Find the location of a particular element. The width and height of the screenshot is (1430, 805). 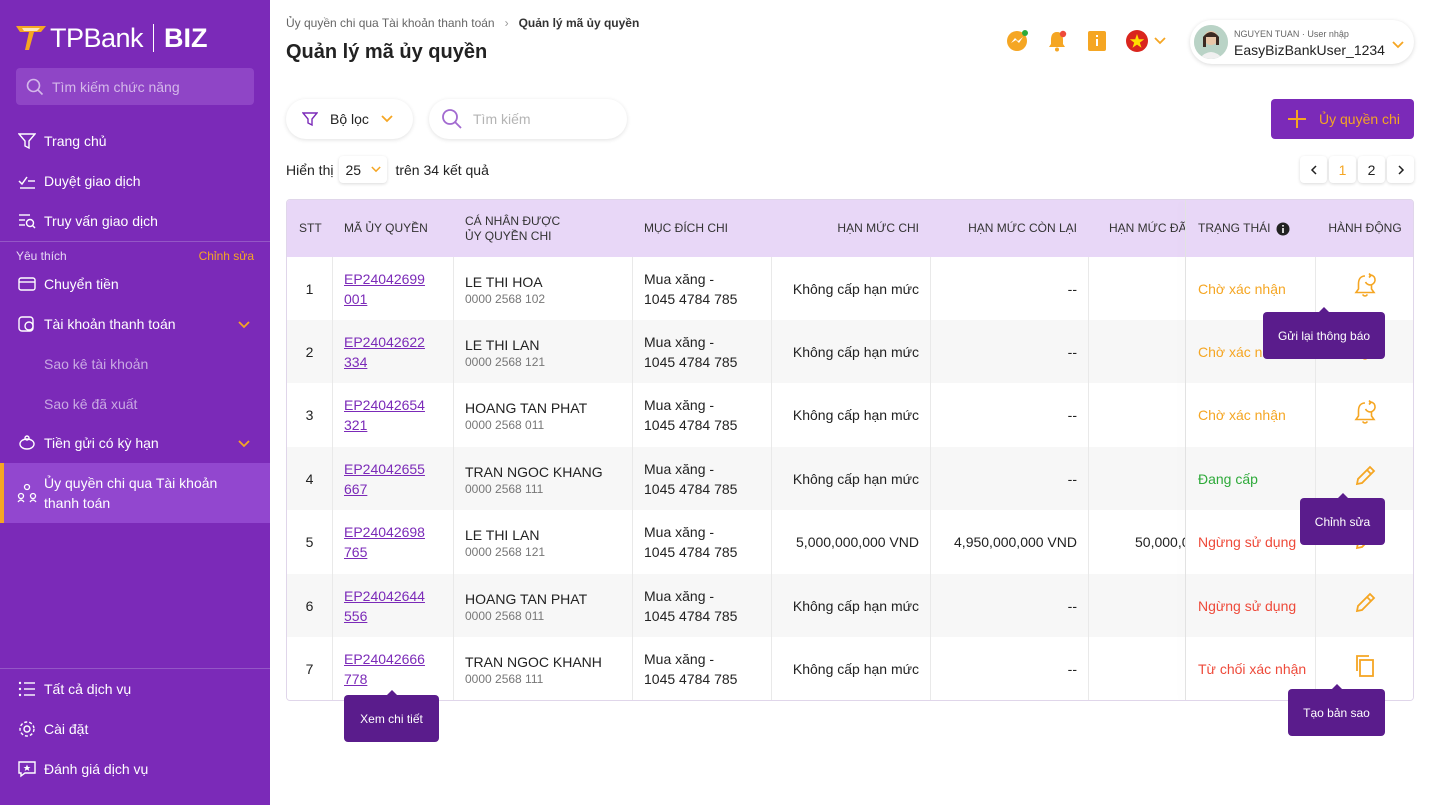

authorization-code-link-line2: 556 is located at coordinates (355, 616).